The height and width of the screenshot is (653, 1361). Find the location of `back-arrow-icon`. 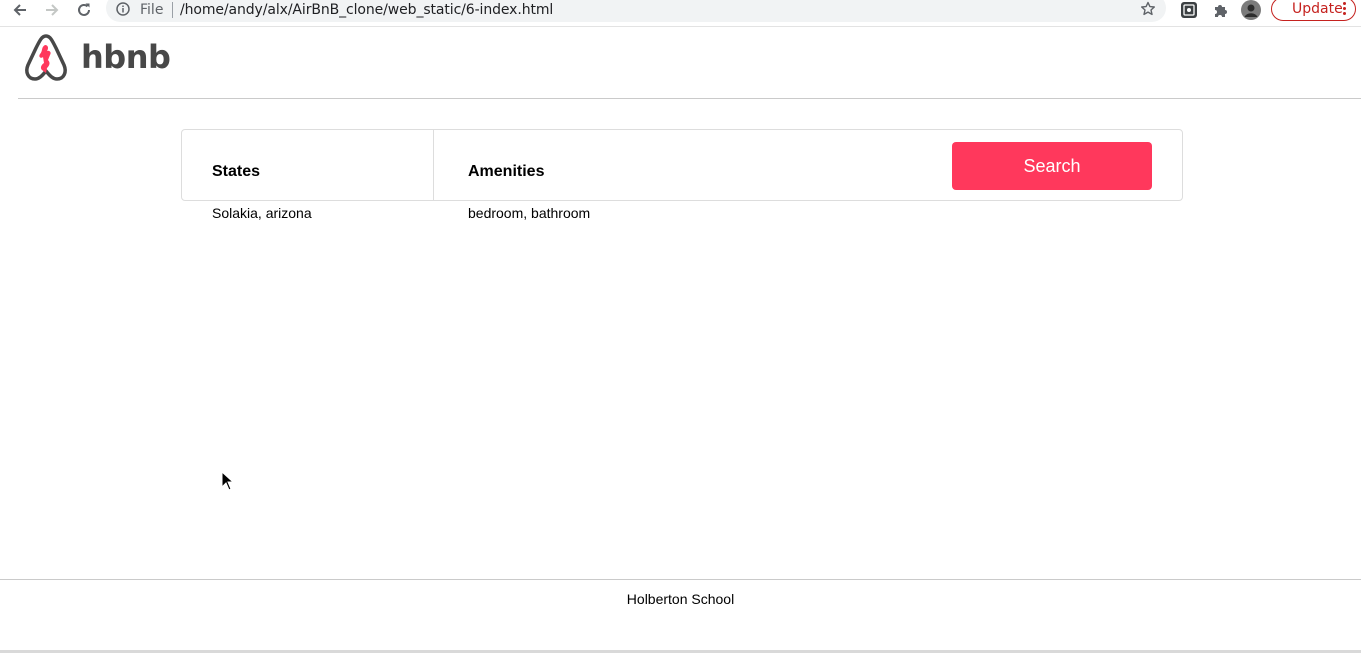

back-arrow-icon is located at coordinates (20, 10).